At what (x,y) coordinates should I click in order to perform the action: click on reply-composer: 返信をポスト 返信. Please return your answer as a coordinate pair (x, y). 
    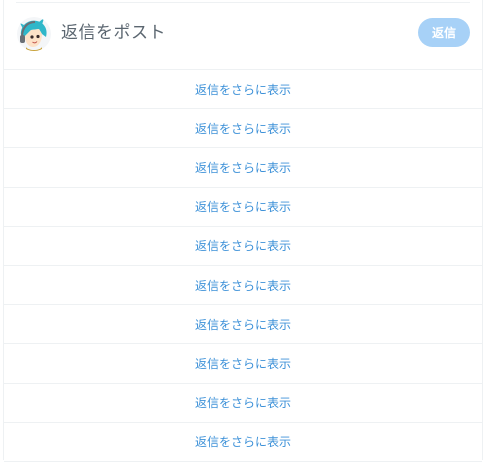
    Looking at the image, I should click on (243, 36).